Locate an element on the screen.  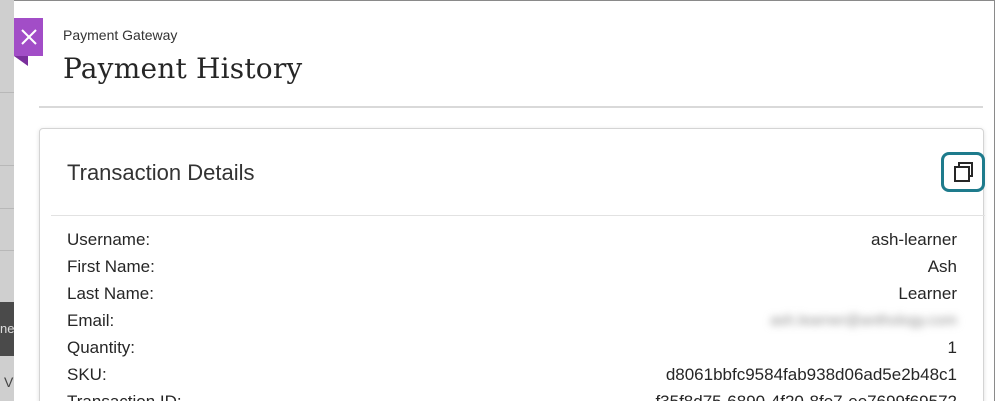
detail-value: f35f8d75-6890-4f20-8fe7-ee7699f69572 is located at coordinates (806, 396).